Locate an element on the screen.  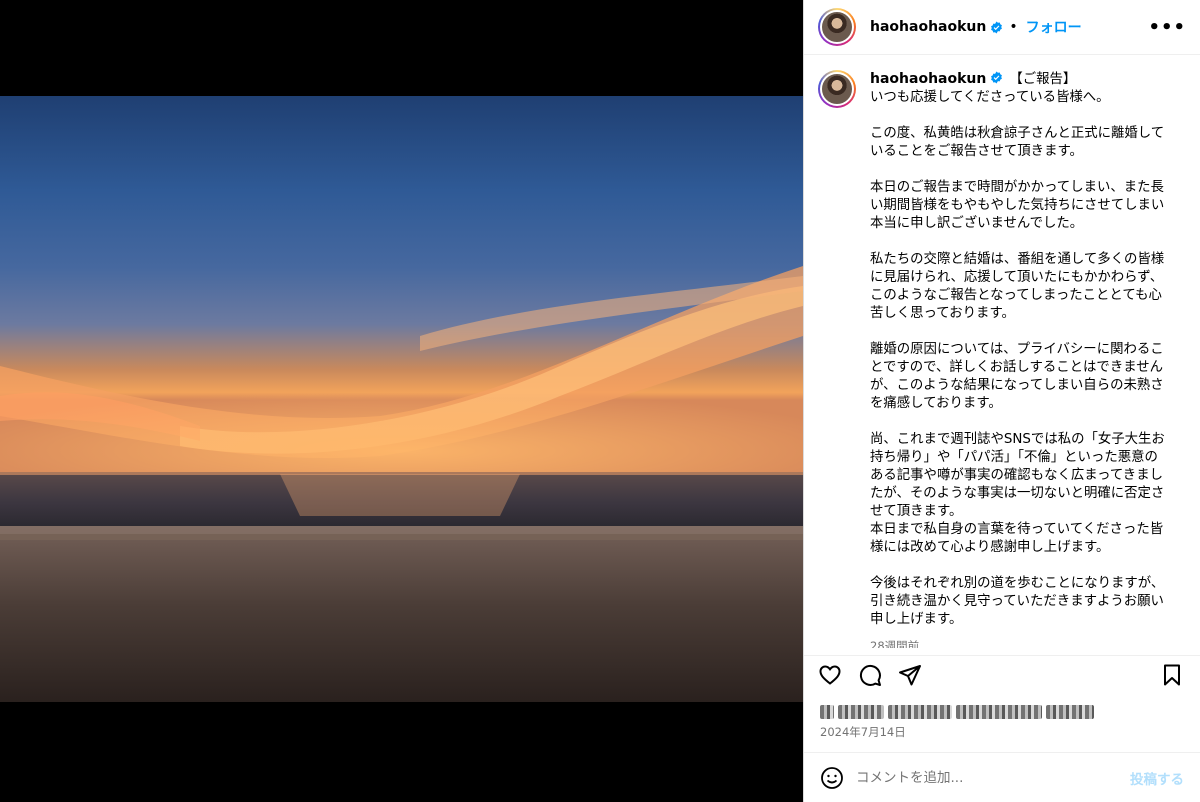
caption-line: 持ち帰り」や「パパ活」「不倫」といった悪意の is located at coordinates (1014, 457).